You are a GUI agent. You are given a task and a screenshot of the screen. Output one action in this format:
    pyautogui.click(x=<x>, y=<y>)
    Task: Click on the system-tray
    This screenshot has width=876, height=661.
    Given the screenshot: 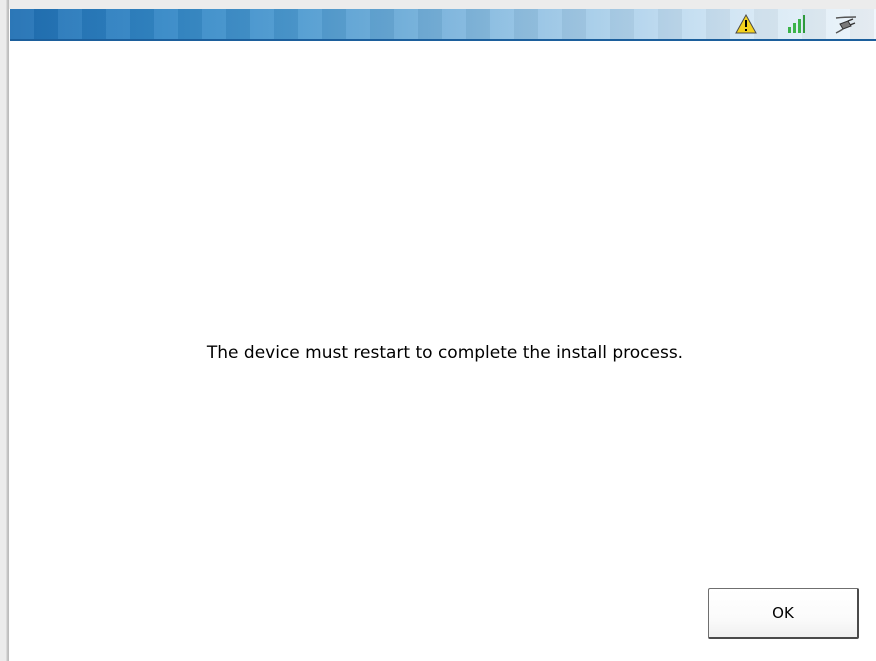 What is the action you would take?
    pyautogui.click(x=796, y=24)
    